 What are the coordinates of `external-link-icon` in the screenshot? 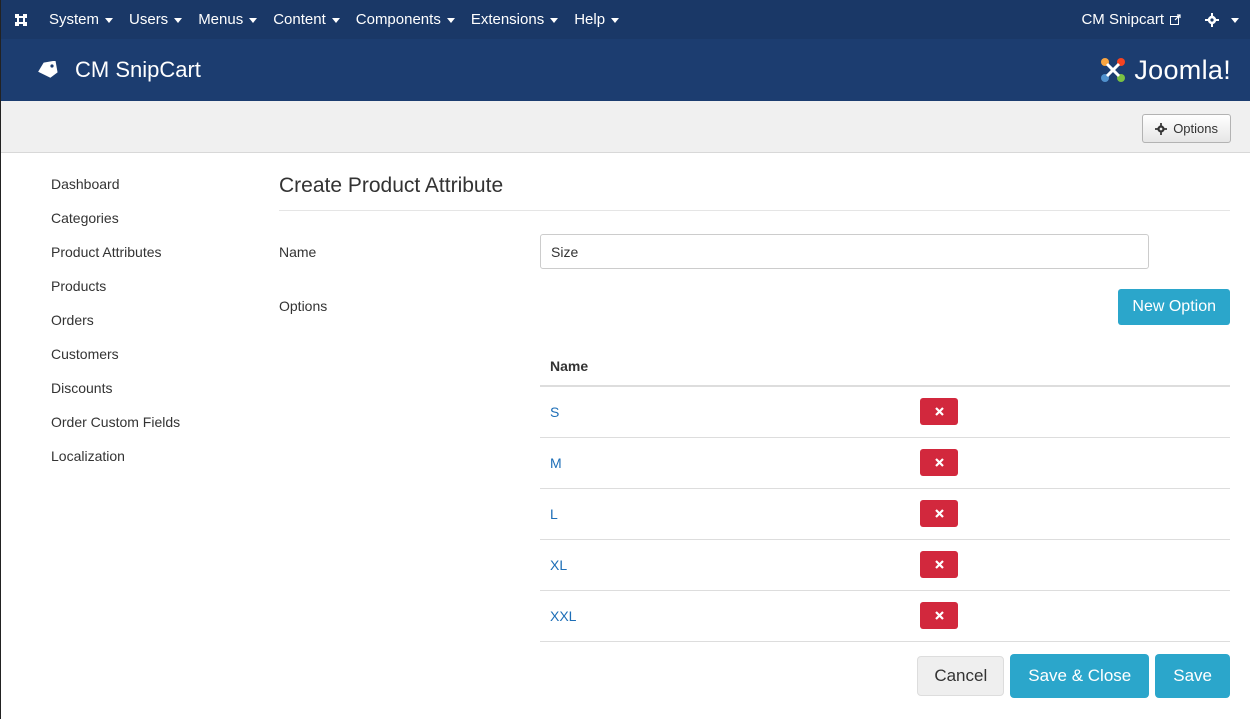 It's located at (1175, 19).